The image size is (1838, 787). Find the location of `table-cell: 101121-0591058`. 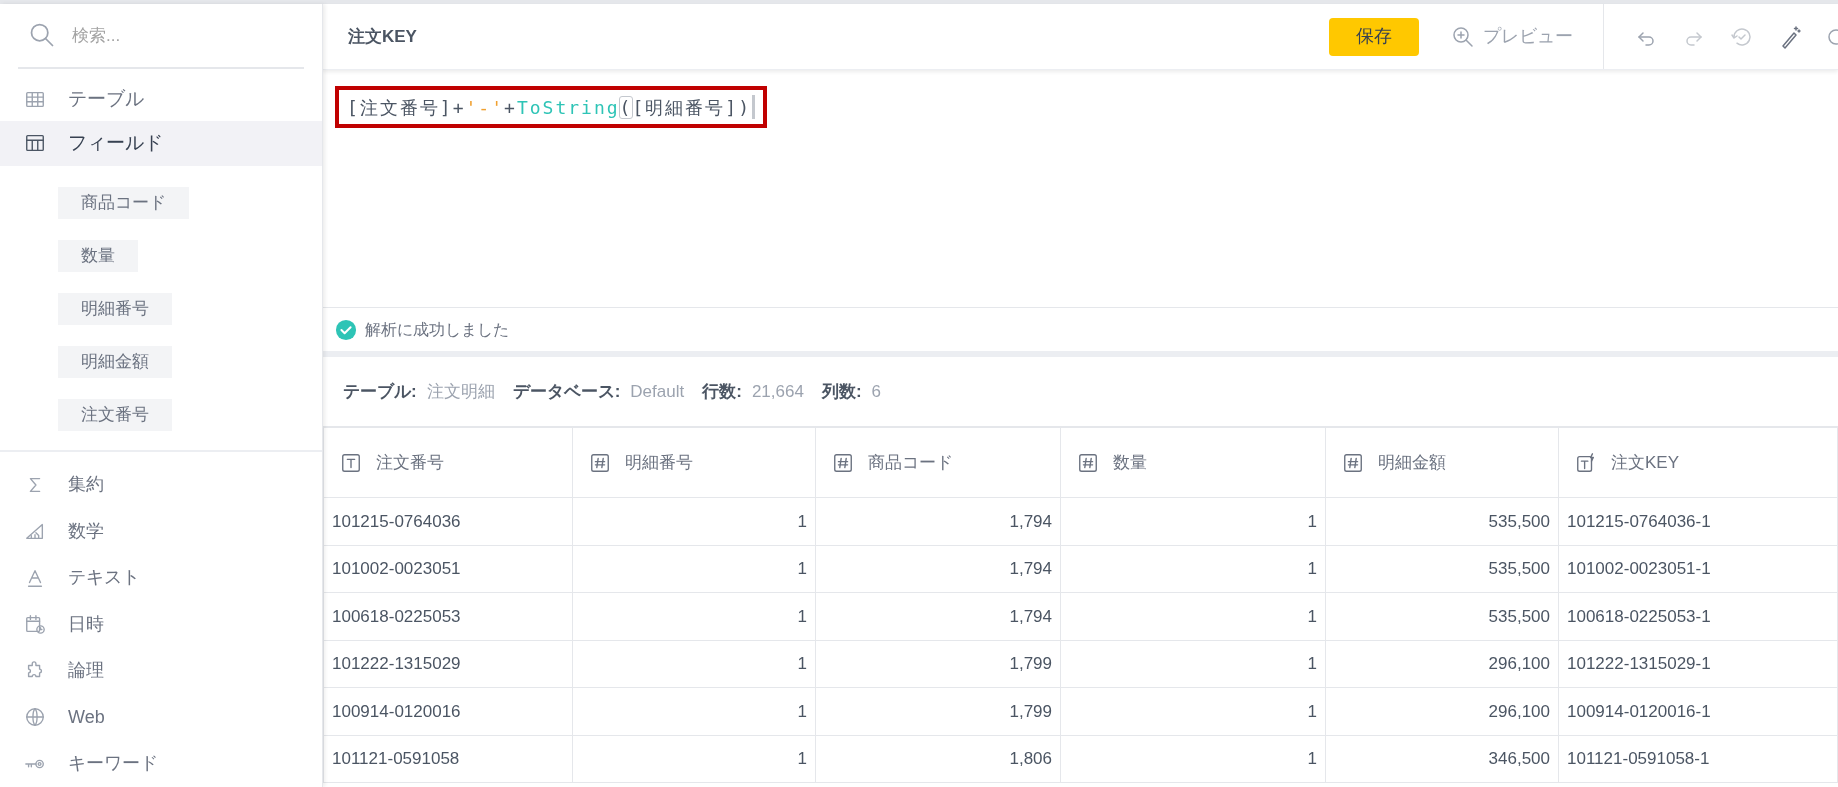

table-cell: 101121-0591058 is located at coordinates (448, 759).